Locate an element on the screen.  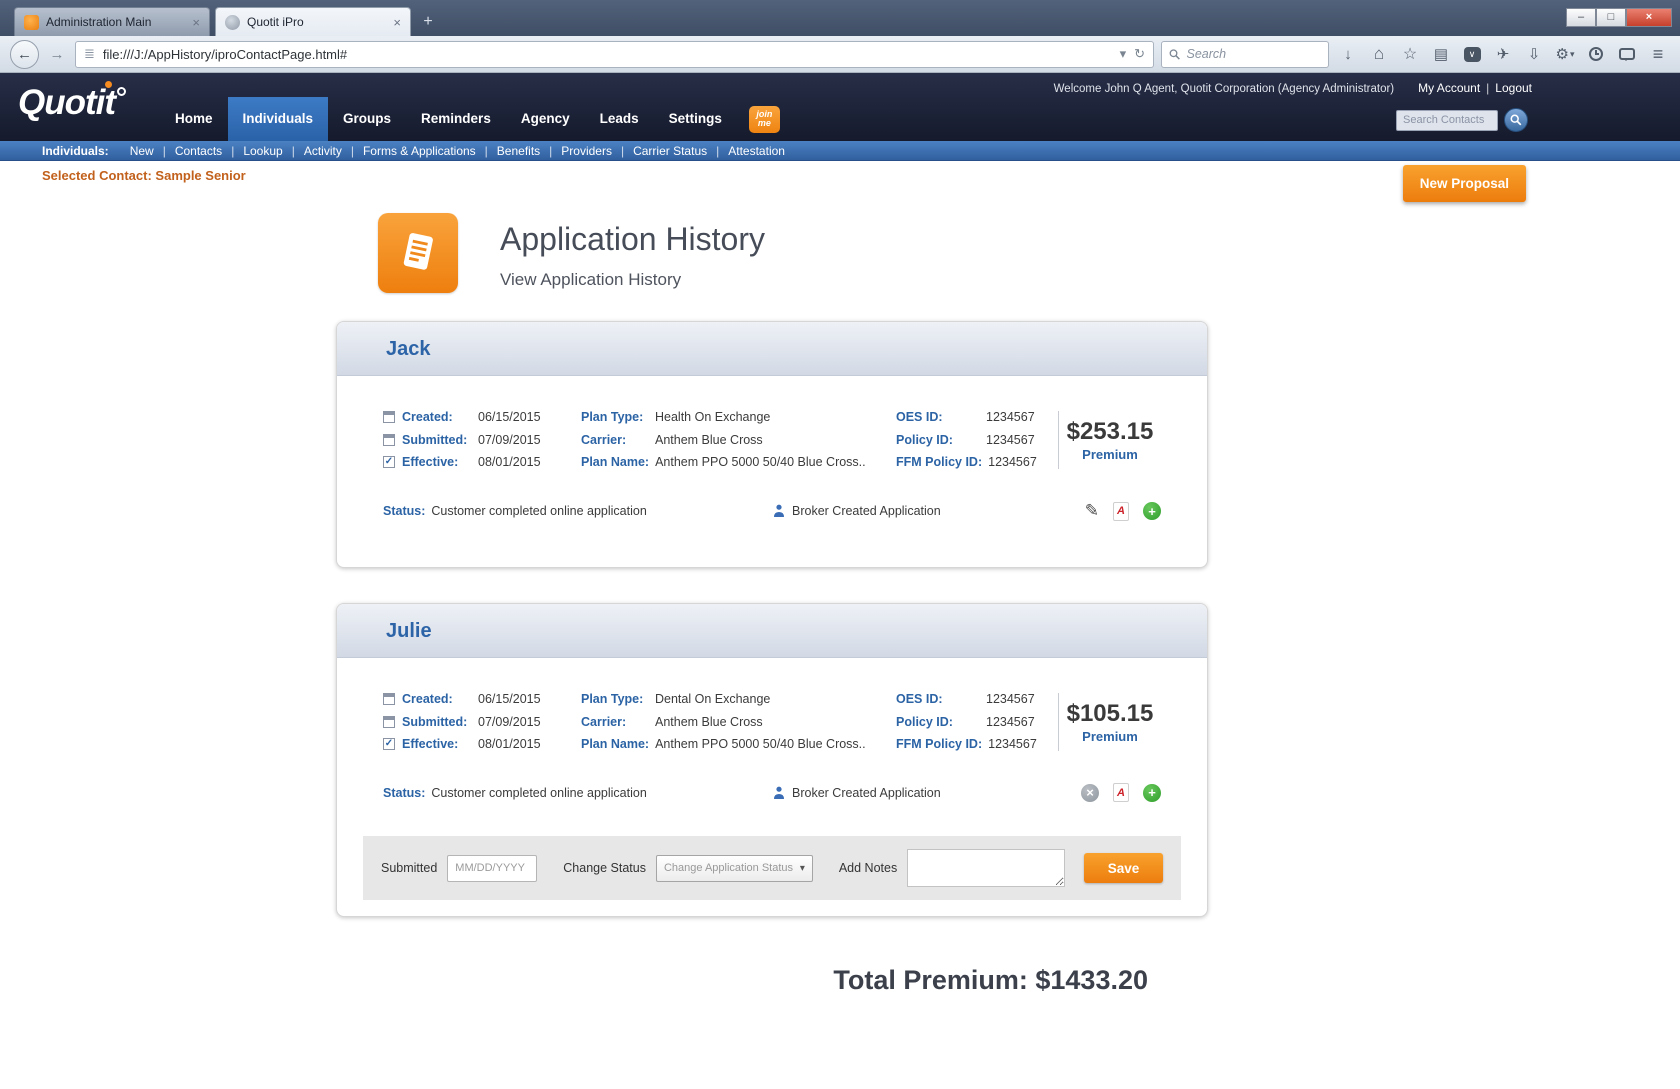
change-status-select: Change Application Status ▾ is located at coordinates (734, 868).